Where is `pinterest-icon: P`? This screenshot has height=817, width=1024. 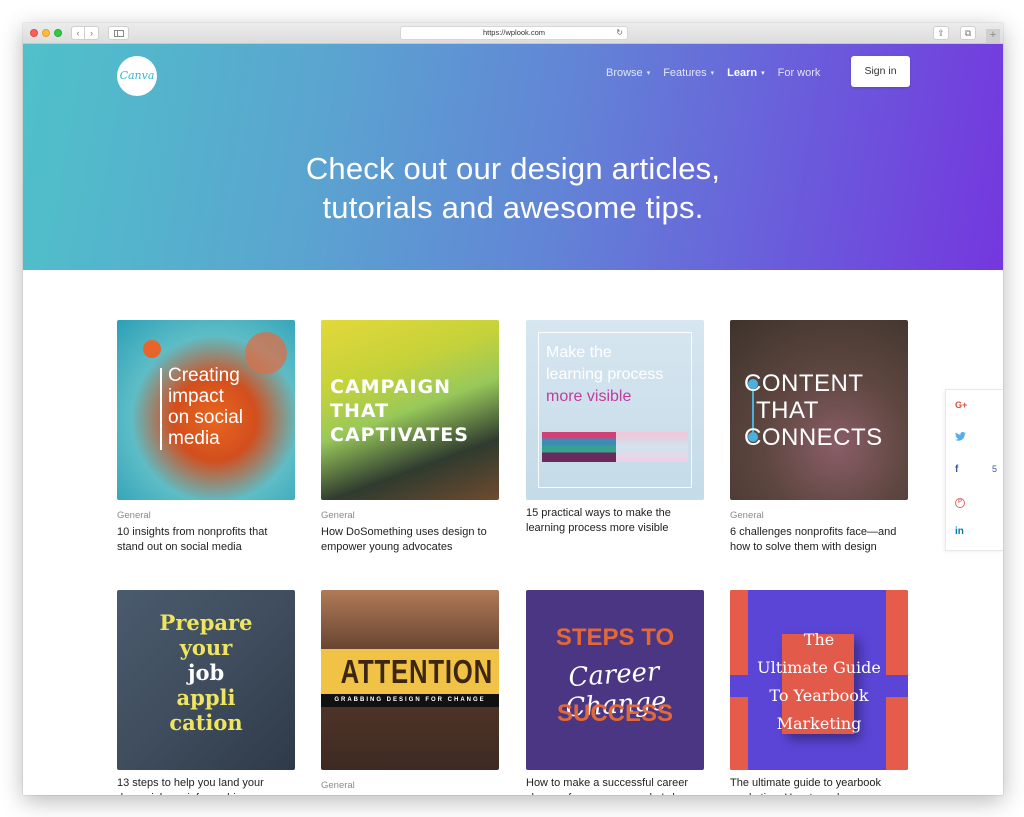 pinterest-icon: P is located at coordinates (960, 501).